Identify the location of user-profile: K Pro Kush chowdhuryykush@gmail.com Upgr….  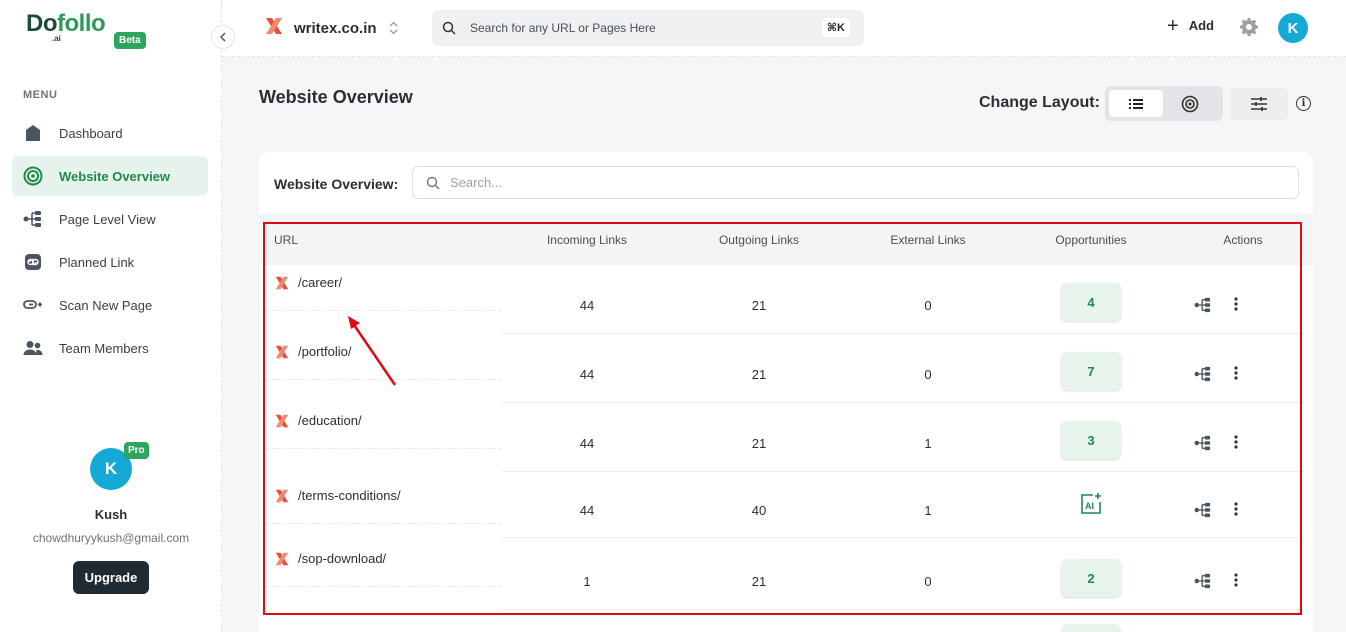
(111, 518).